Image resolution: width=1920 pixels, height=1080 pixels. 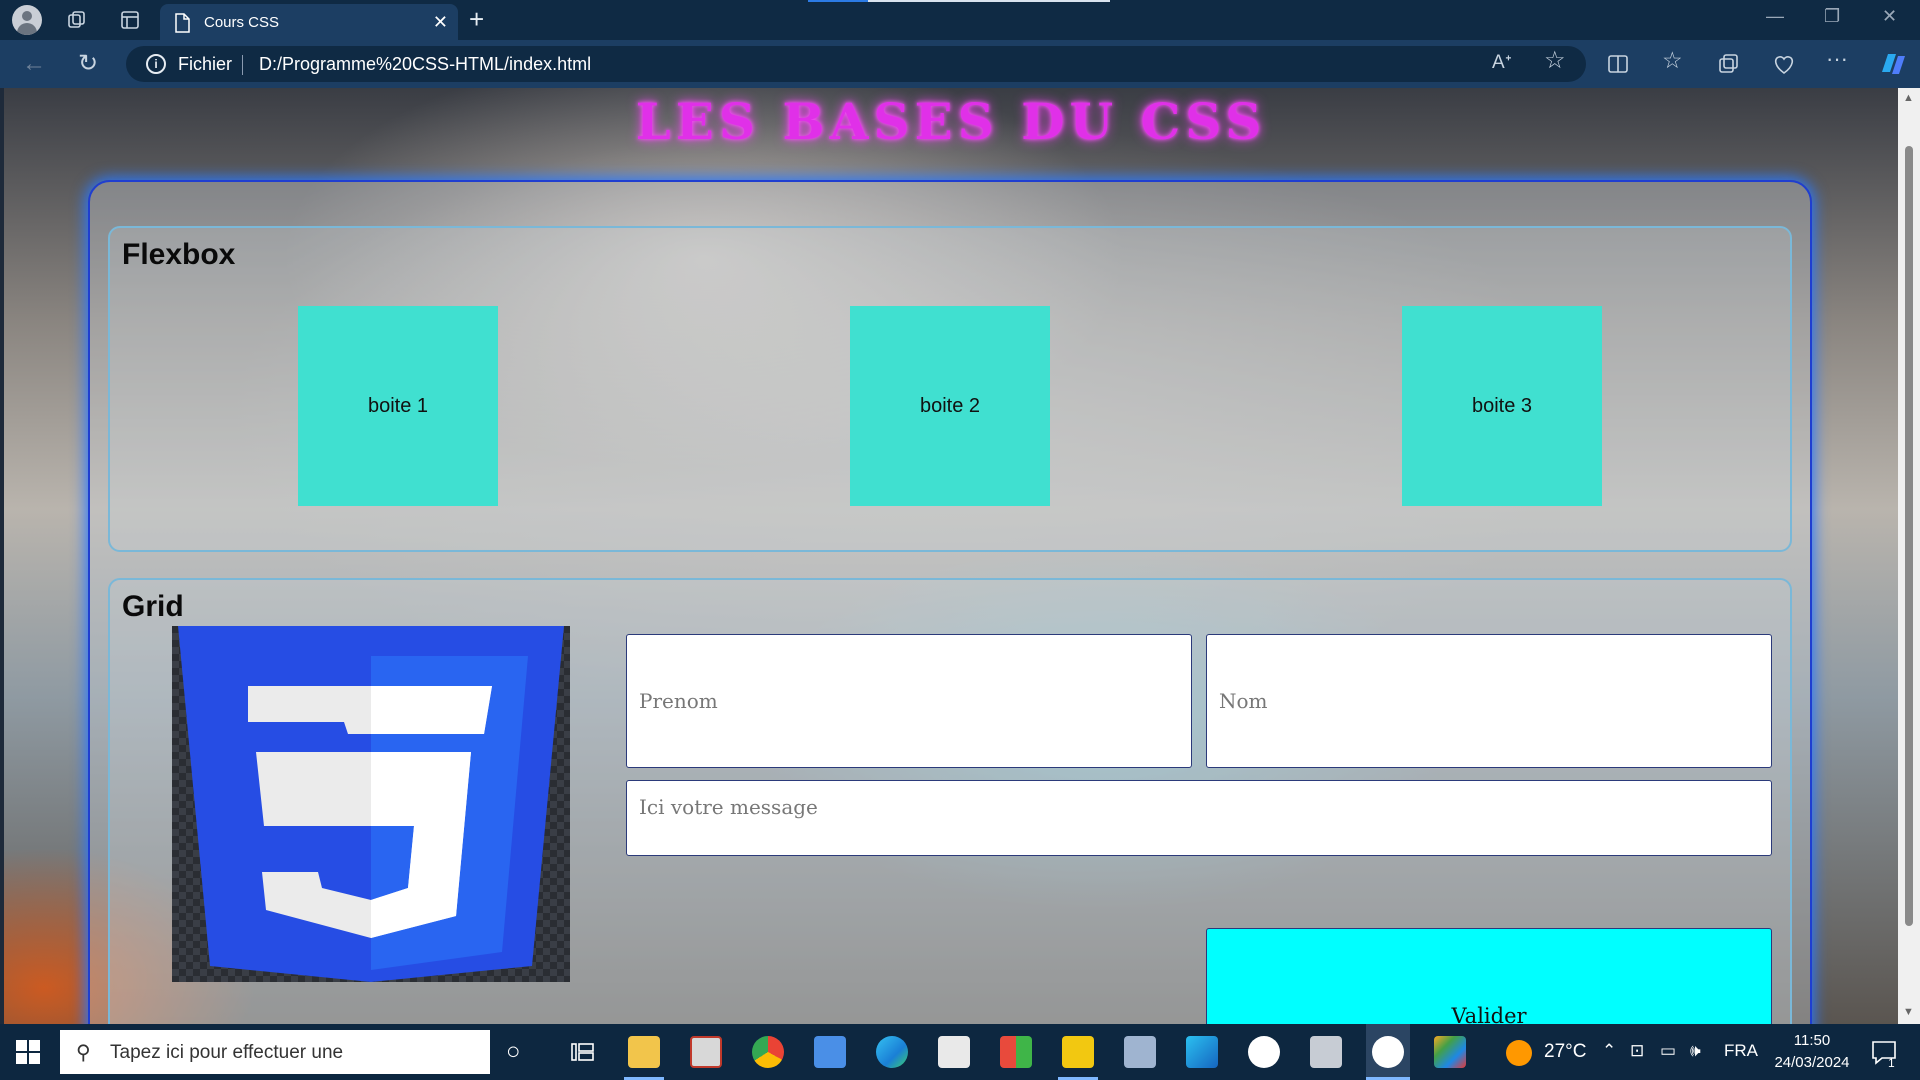 I want to click on favorites-icon: ☆, so click(x=1672, y=60).